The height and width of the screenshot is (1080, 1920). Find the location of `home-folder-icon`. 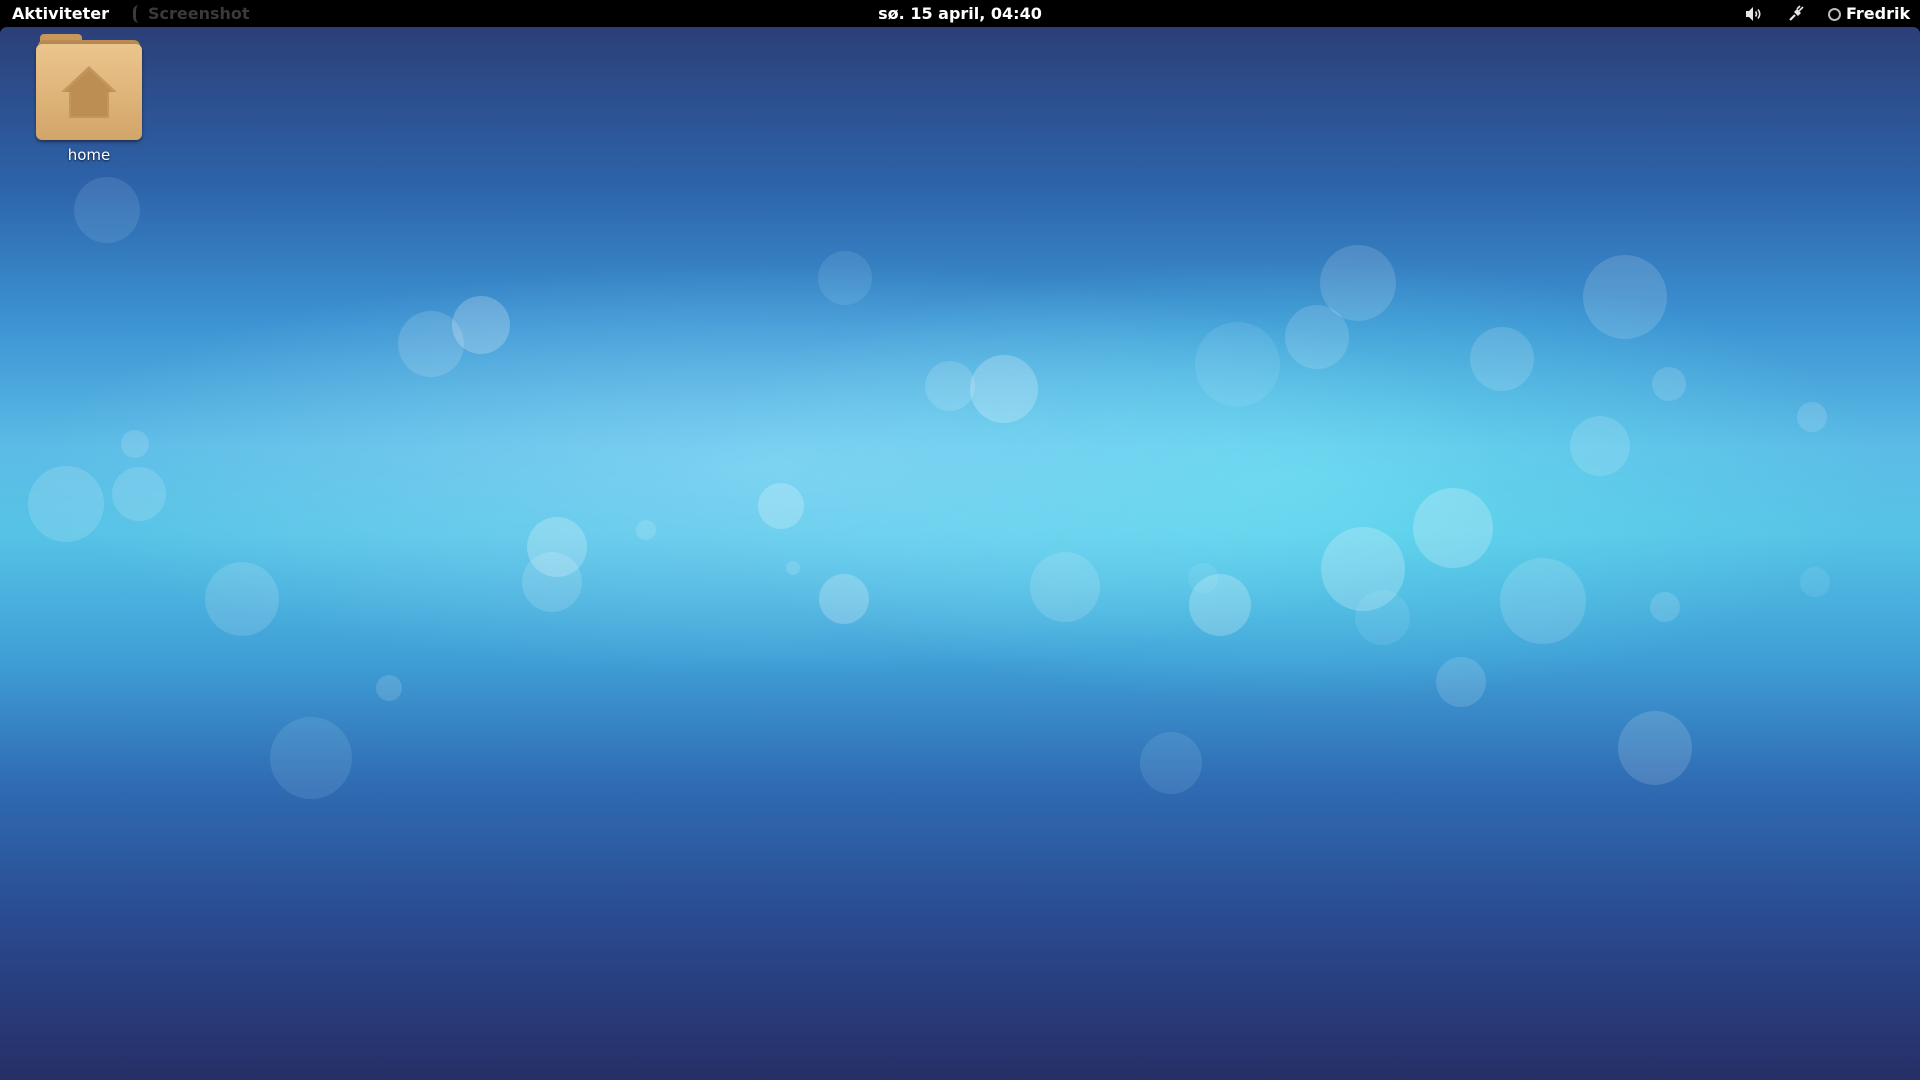

home-folder-icon is located at coordinates (89, 86).